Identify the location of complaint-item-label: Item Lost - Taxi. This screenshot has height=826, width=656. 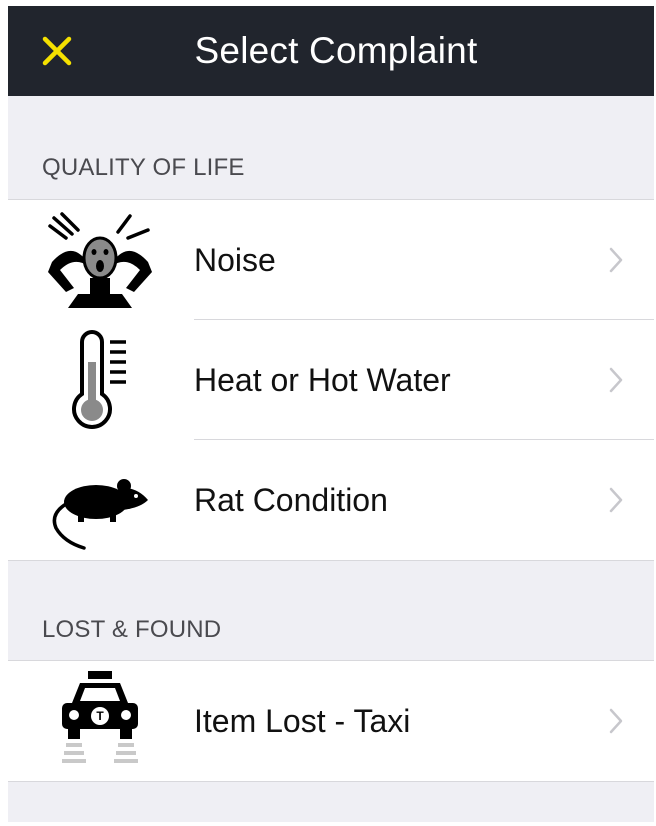
(302, 721).